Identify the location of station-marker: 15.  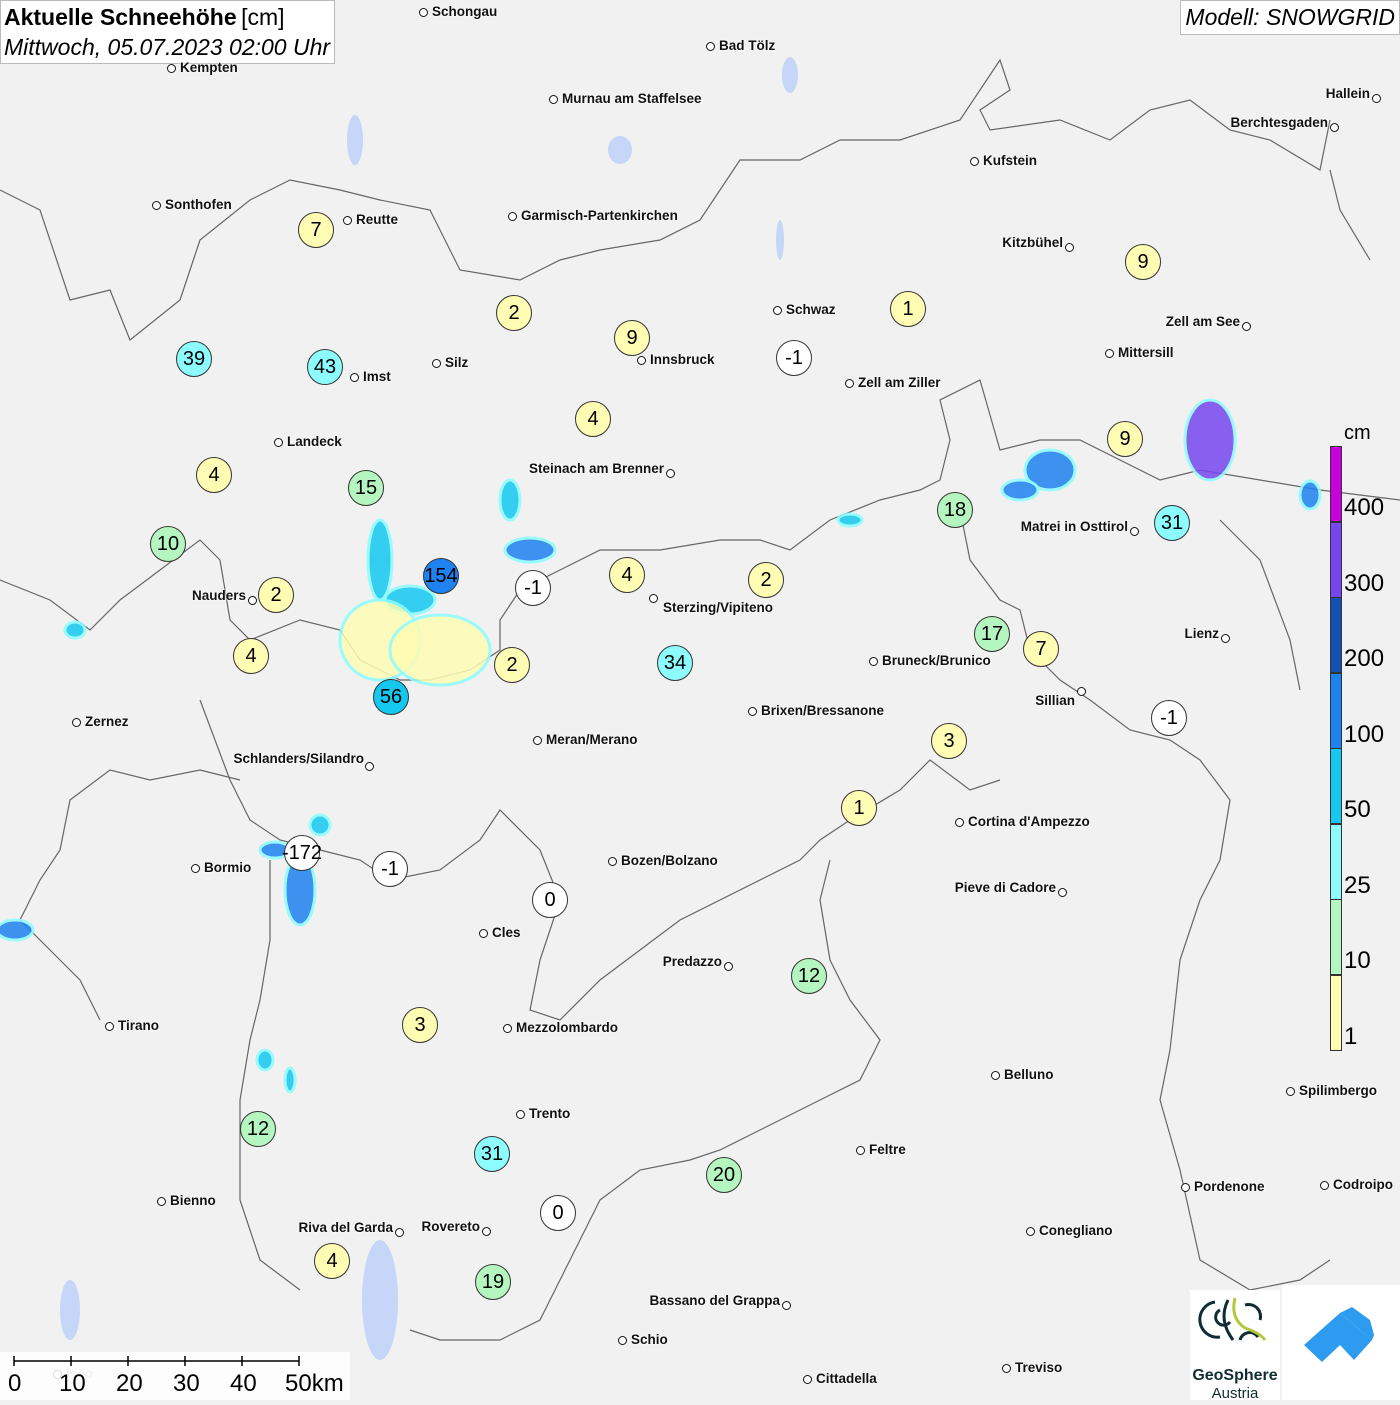
(366, 488).